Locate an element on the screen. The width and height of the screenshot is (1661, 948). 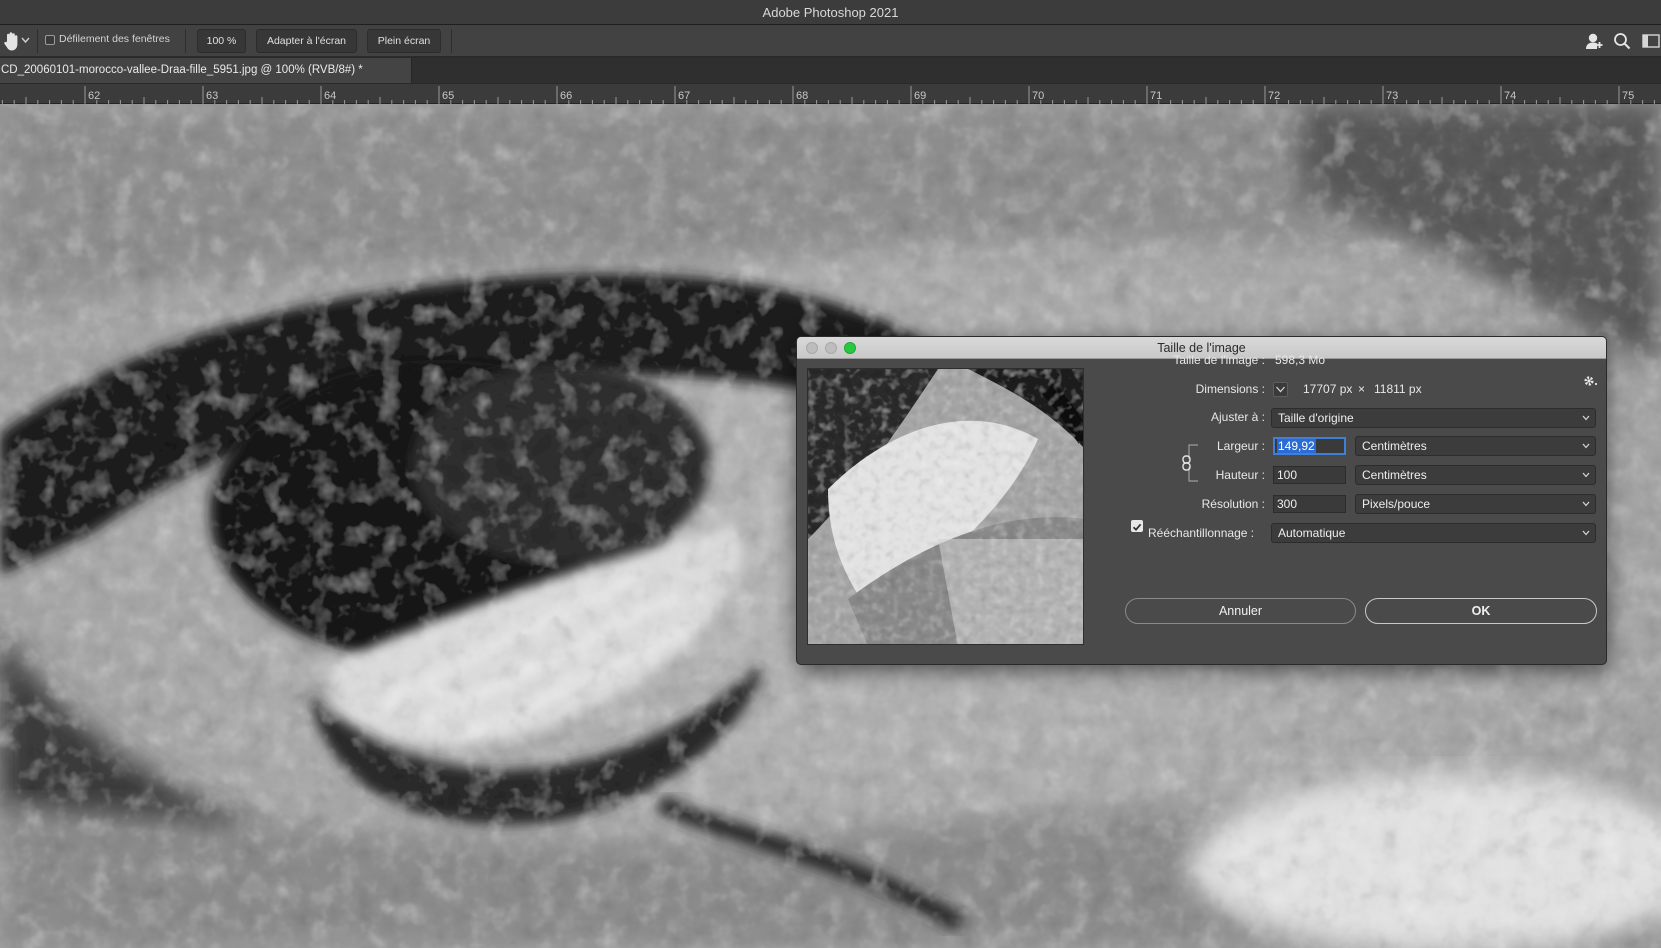
resolution-value: 300 is located at coordinates (1287, 504).